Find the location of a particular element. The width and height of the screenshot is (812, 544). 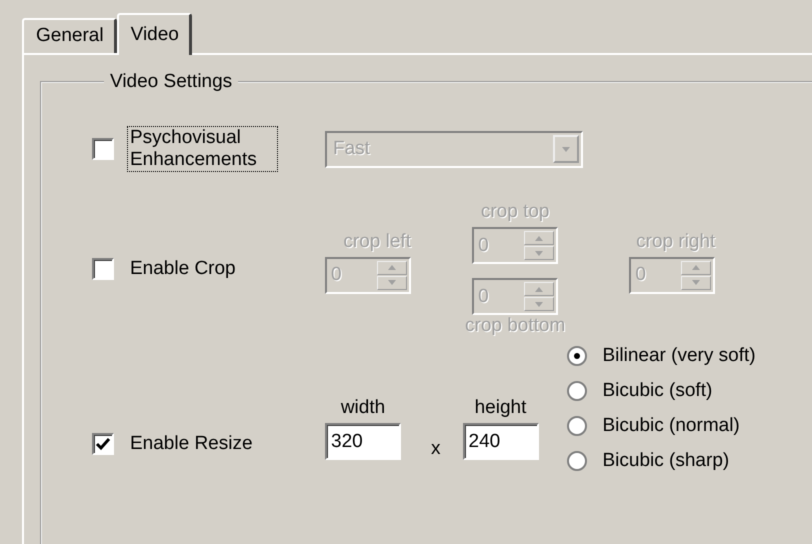

radio-option: Bilinear (very soft) is located at coordinates (661, 356).